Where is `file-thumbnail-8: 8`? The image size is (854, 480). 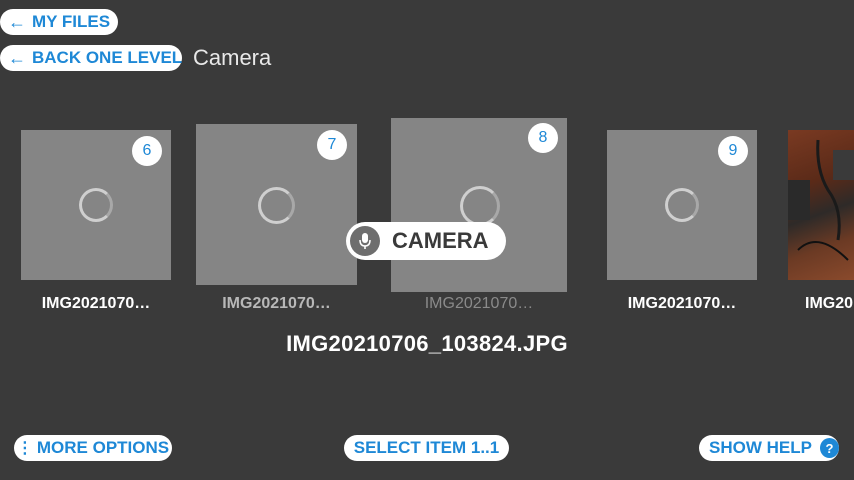
file-thumbnail-8: 8 is located at coordinates (479, 205).